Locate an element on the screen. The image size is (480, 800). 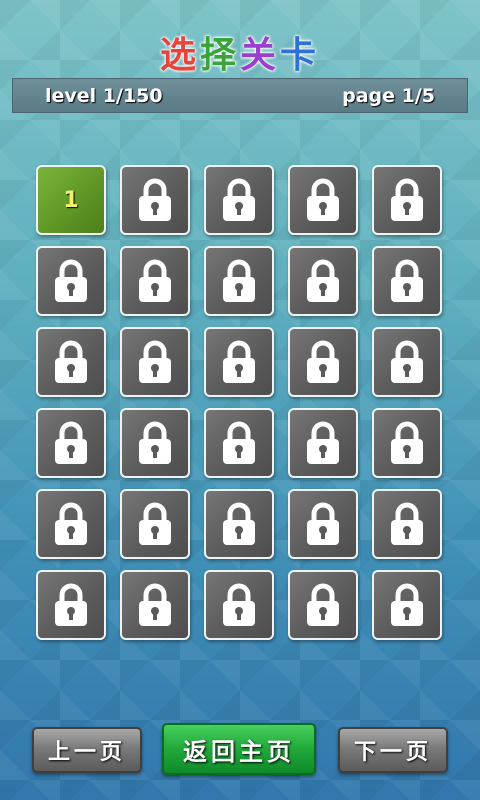
title-char: 择 is located at coordinates (219, 55).